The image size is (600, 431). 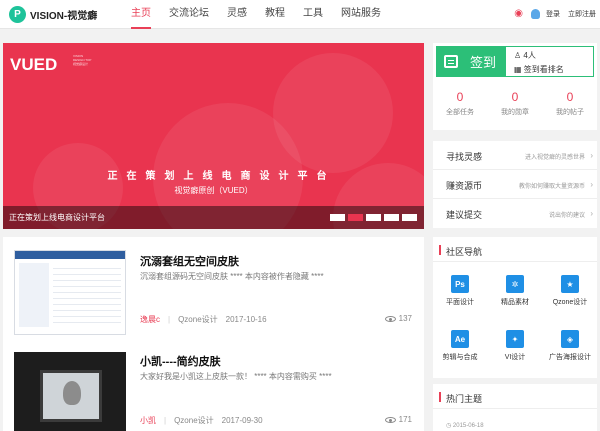 I want to click on sign-in-count: ♙ 4人, so click(x=525, y=55).